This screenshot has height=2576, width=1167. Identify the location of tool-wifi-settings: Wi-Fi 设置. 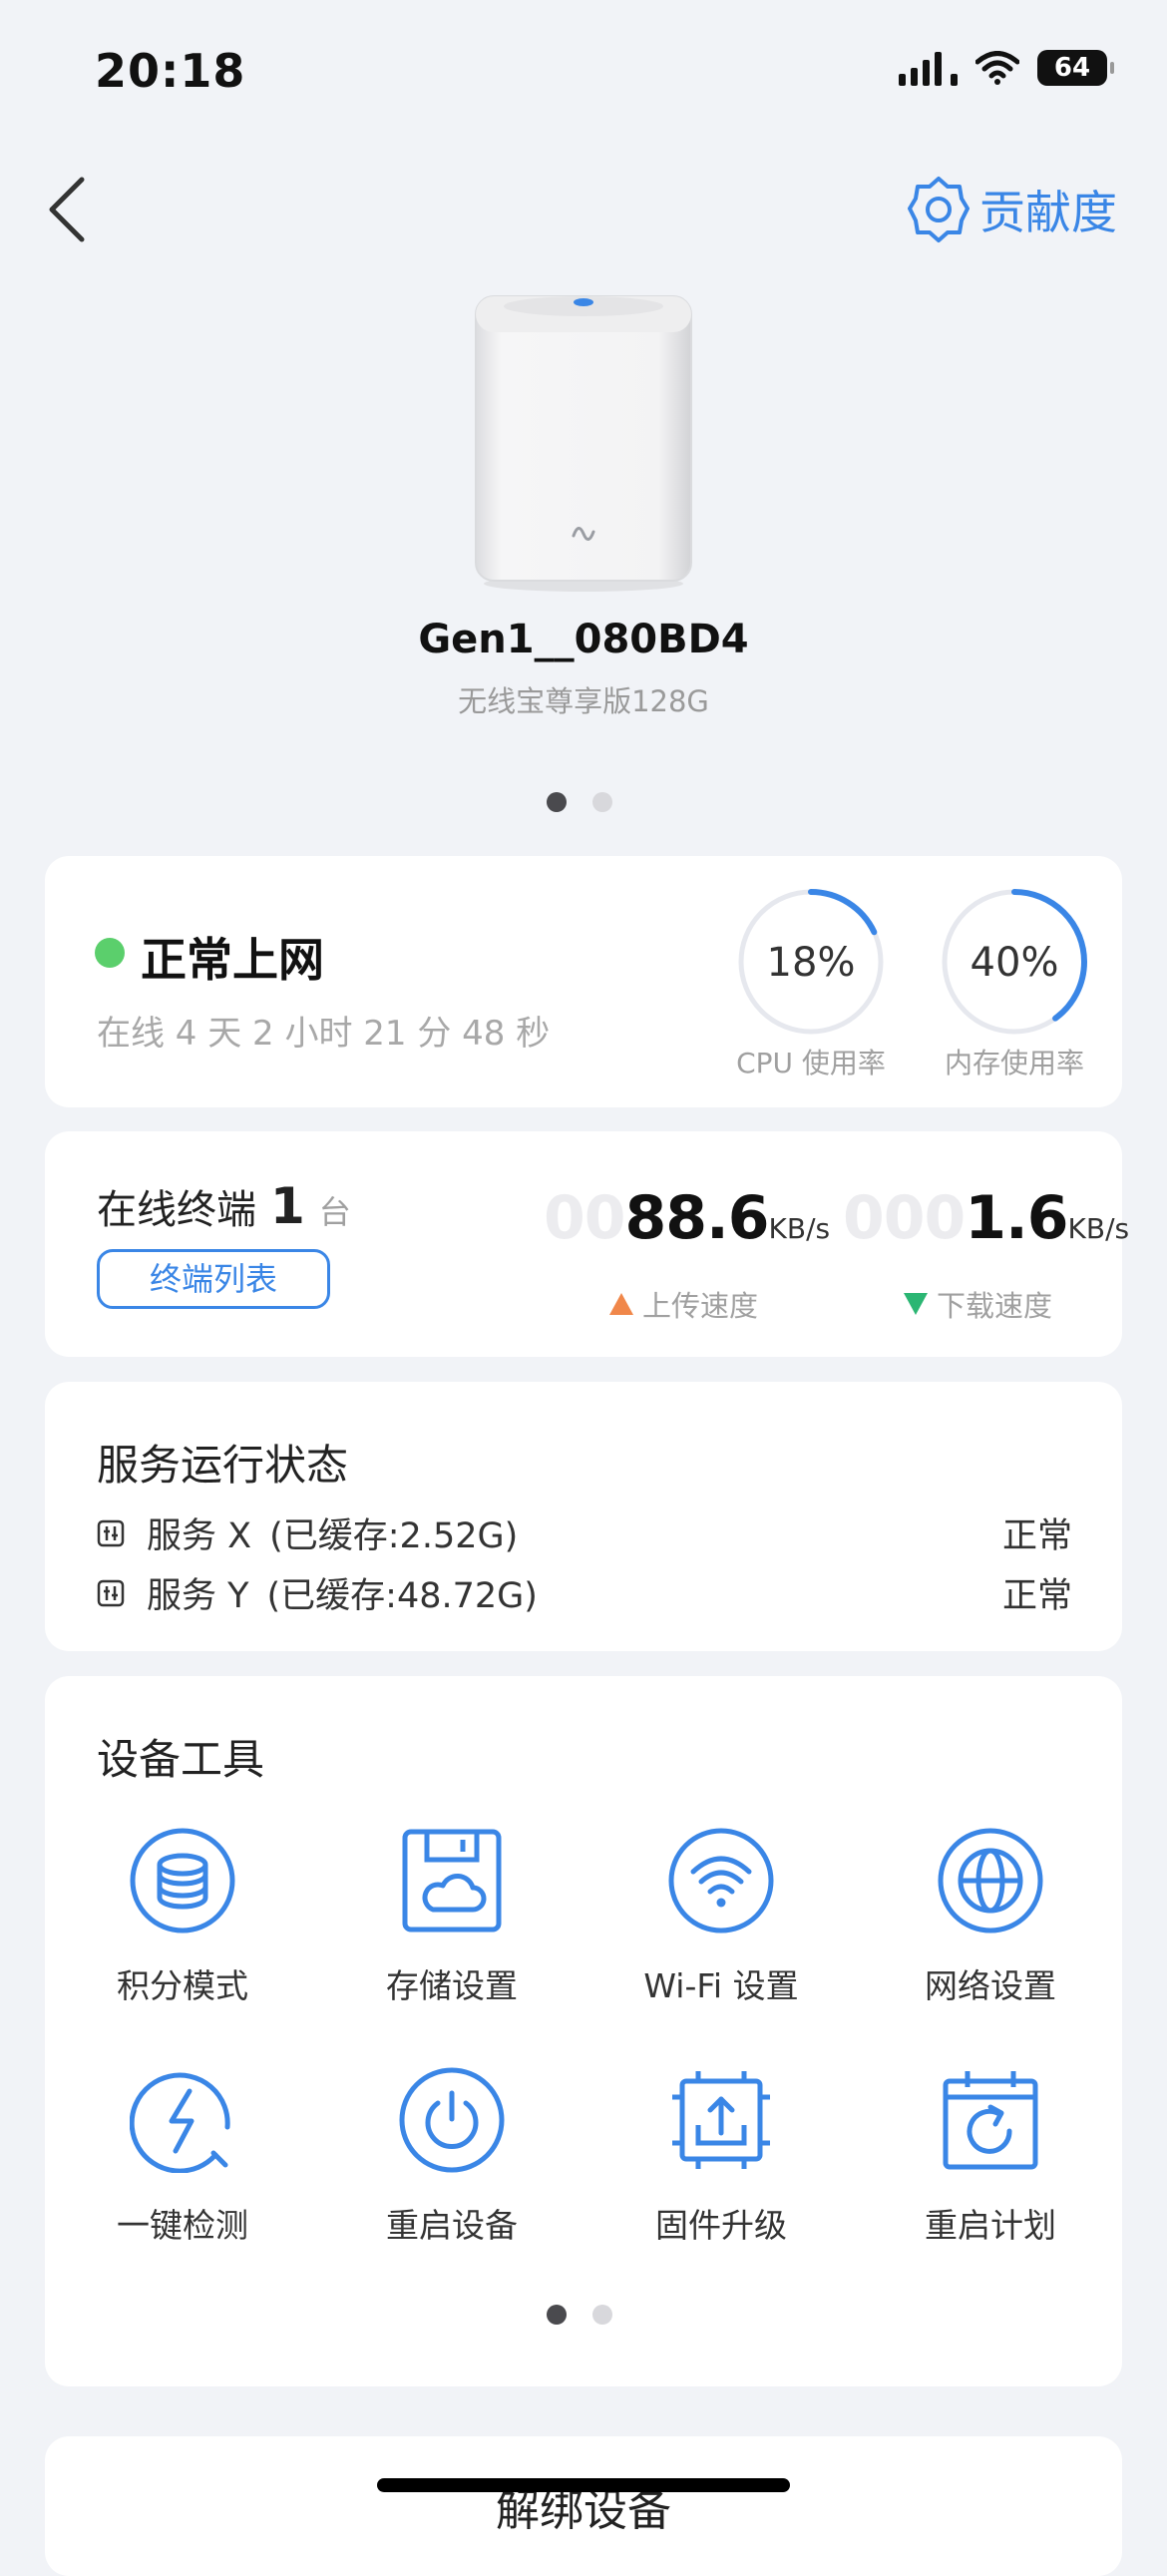
(721, 1917).